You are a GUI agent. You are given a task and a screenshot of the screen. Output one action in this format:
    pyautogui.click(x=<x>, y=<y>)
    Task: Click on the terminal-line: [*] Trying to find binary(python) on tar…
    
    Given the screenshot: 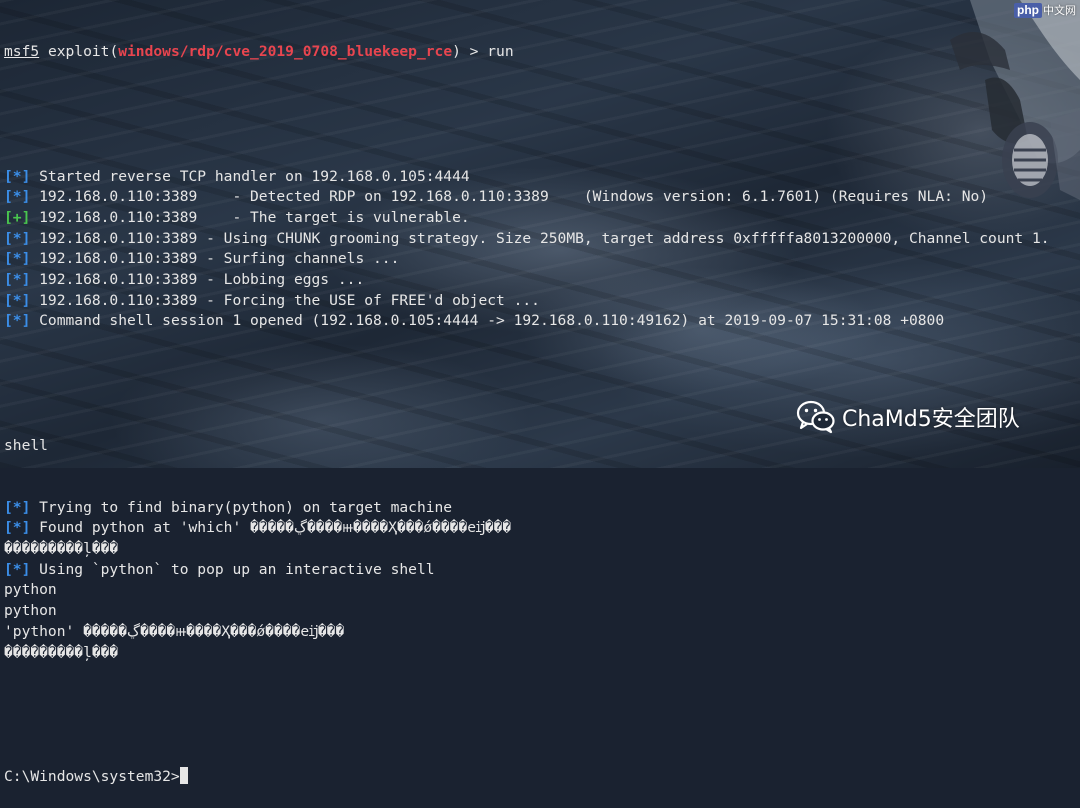 What is the action you would take?
    pyautogui.click(x=542, y=508)
    